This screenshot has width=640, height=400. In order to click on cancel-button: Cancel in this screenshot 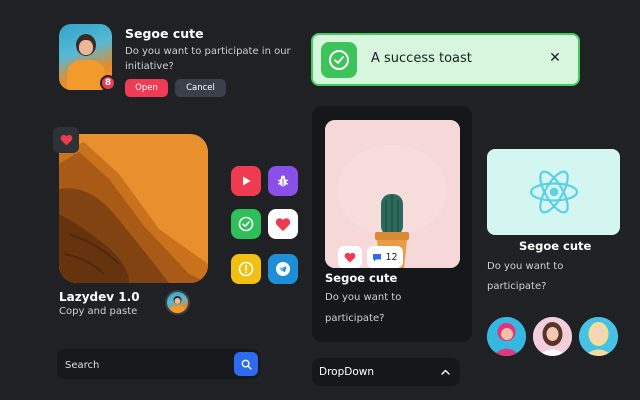, I will do `click(200, 88)`.